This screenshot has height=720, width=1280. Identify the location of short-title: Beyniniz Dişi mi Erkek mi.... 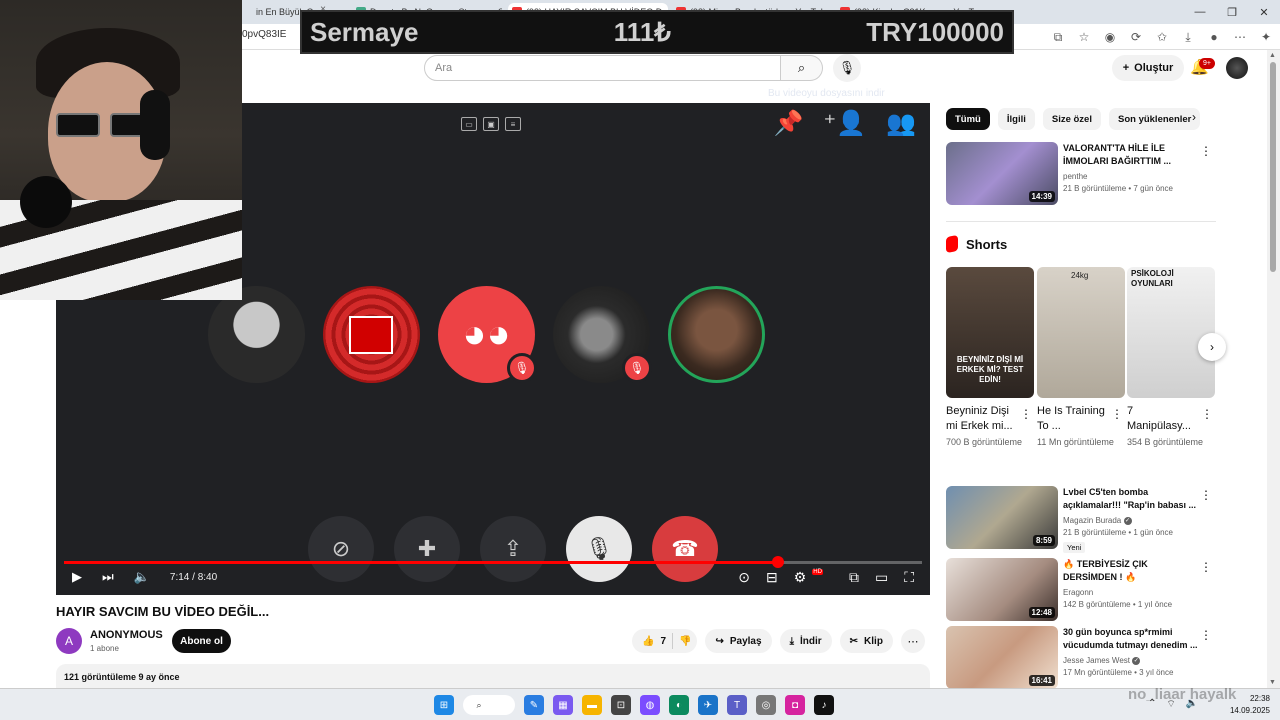
(982, 419).